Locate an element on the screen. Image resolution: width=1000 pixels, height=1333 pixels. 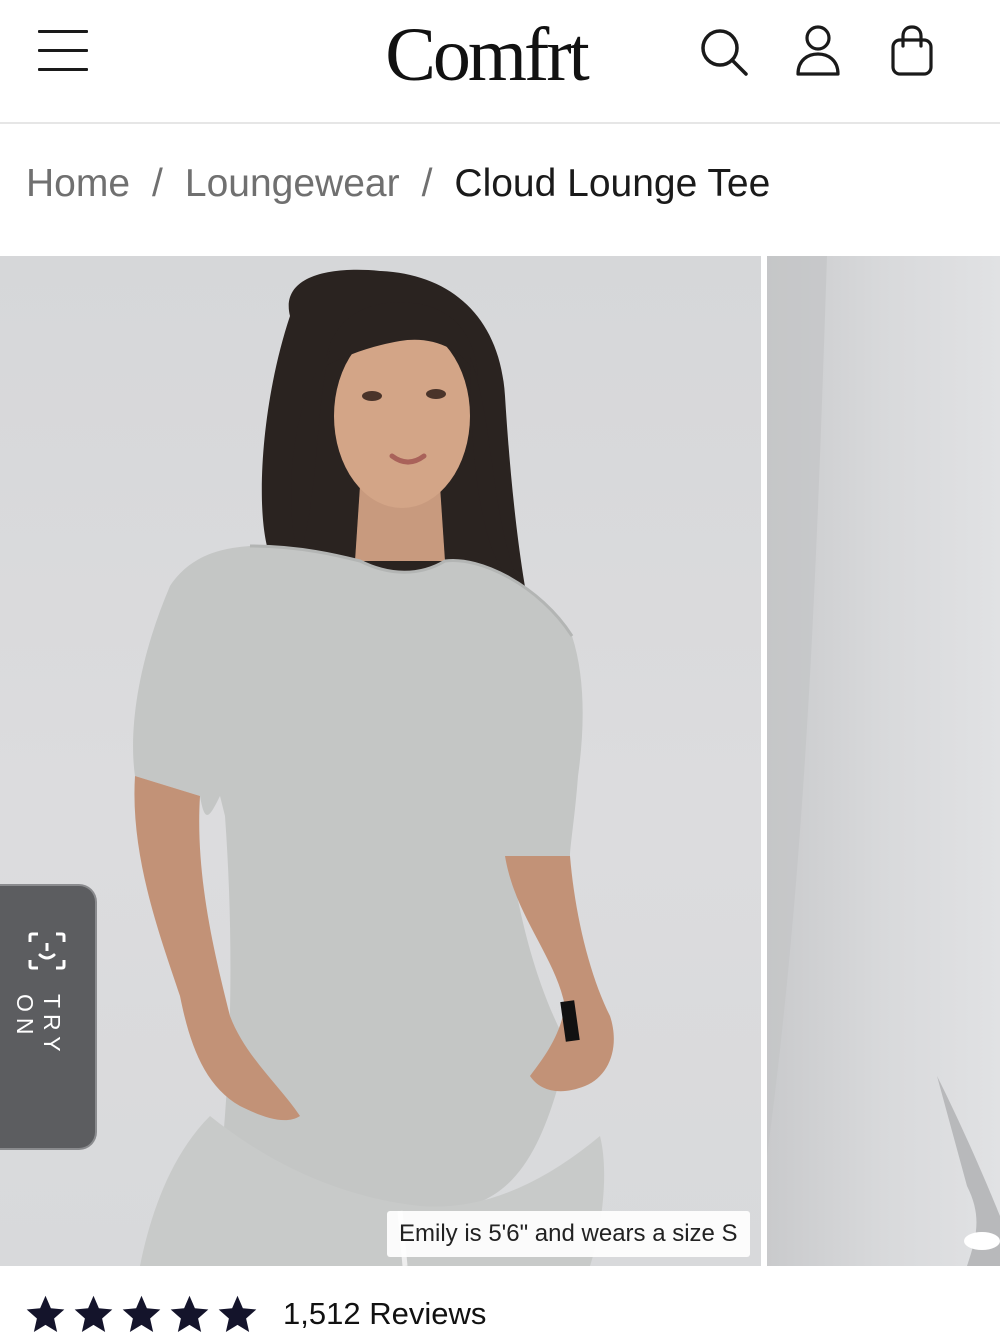
try-on-button: TRY ON is located at coordinates (48, 1017).